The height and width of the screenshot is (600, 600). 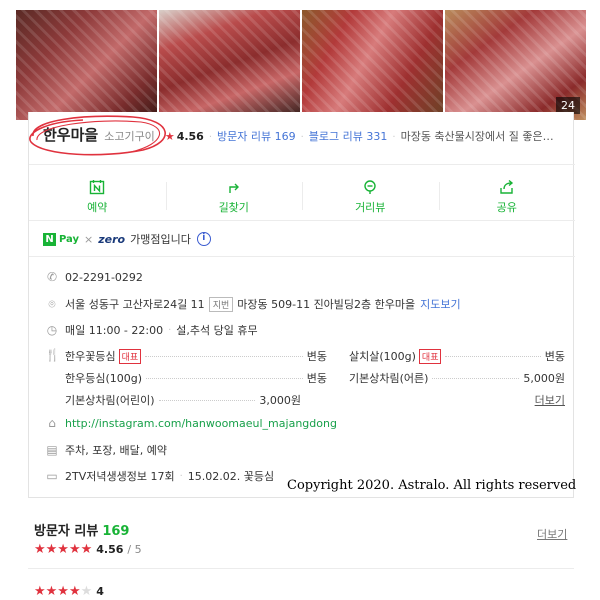 What do you see at coordinates (169, 136) in the screenshot?
I see `star-icon: ★` at bounding box center [169, 136].